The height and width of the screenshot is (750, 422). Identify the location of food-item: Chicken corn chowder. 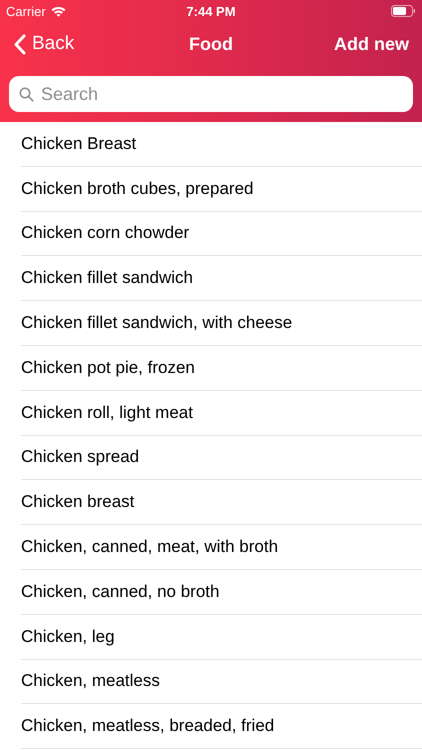
(221, 234).